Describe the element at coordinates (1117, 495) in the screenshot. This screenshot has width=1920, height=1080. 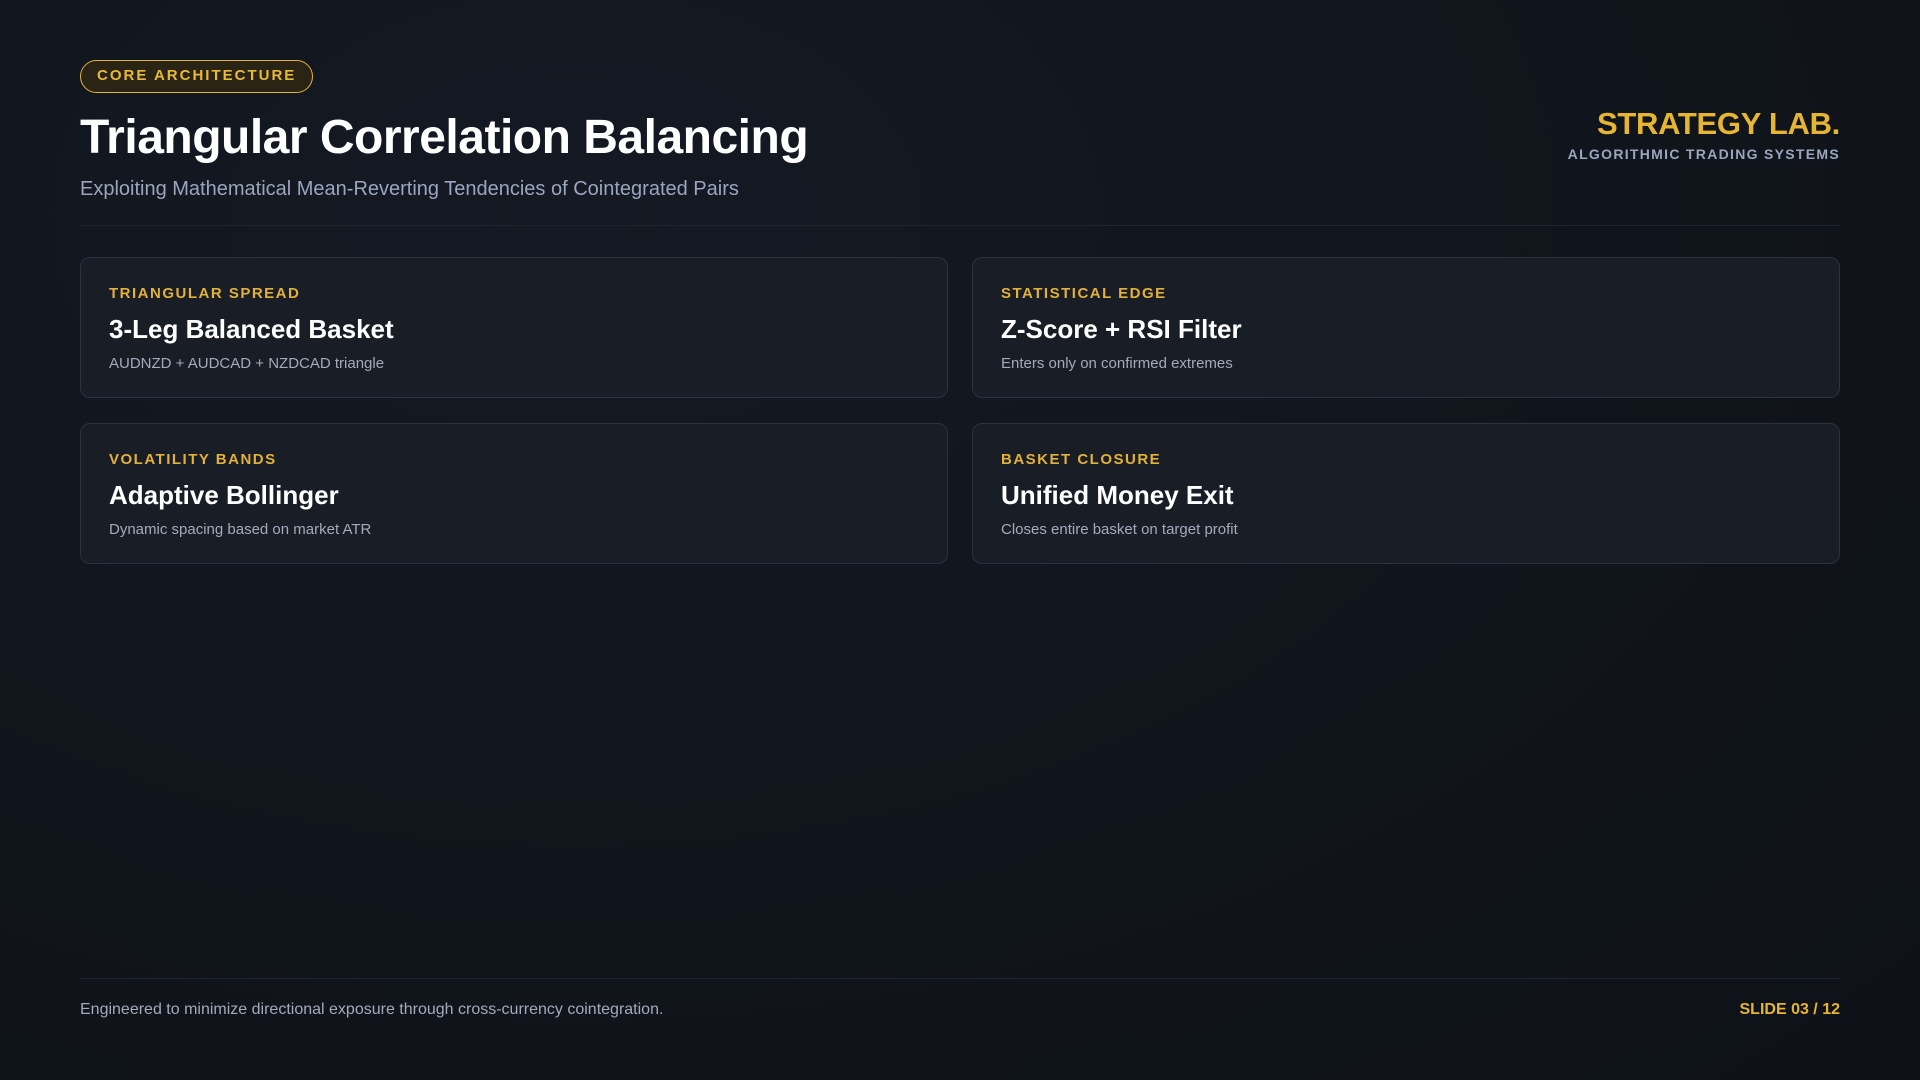
I see `card-title: Unified Money Exit` at that location.